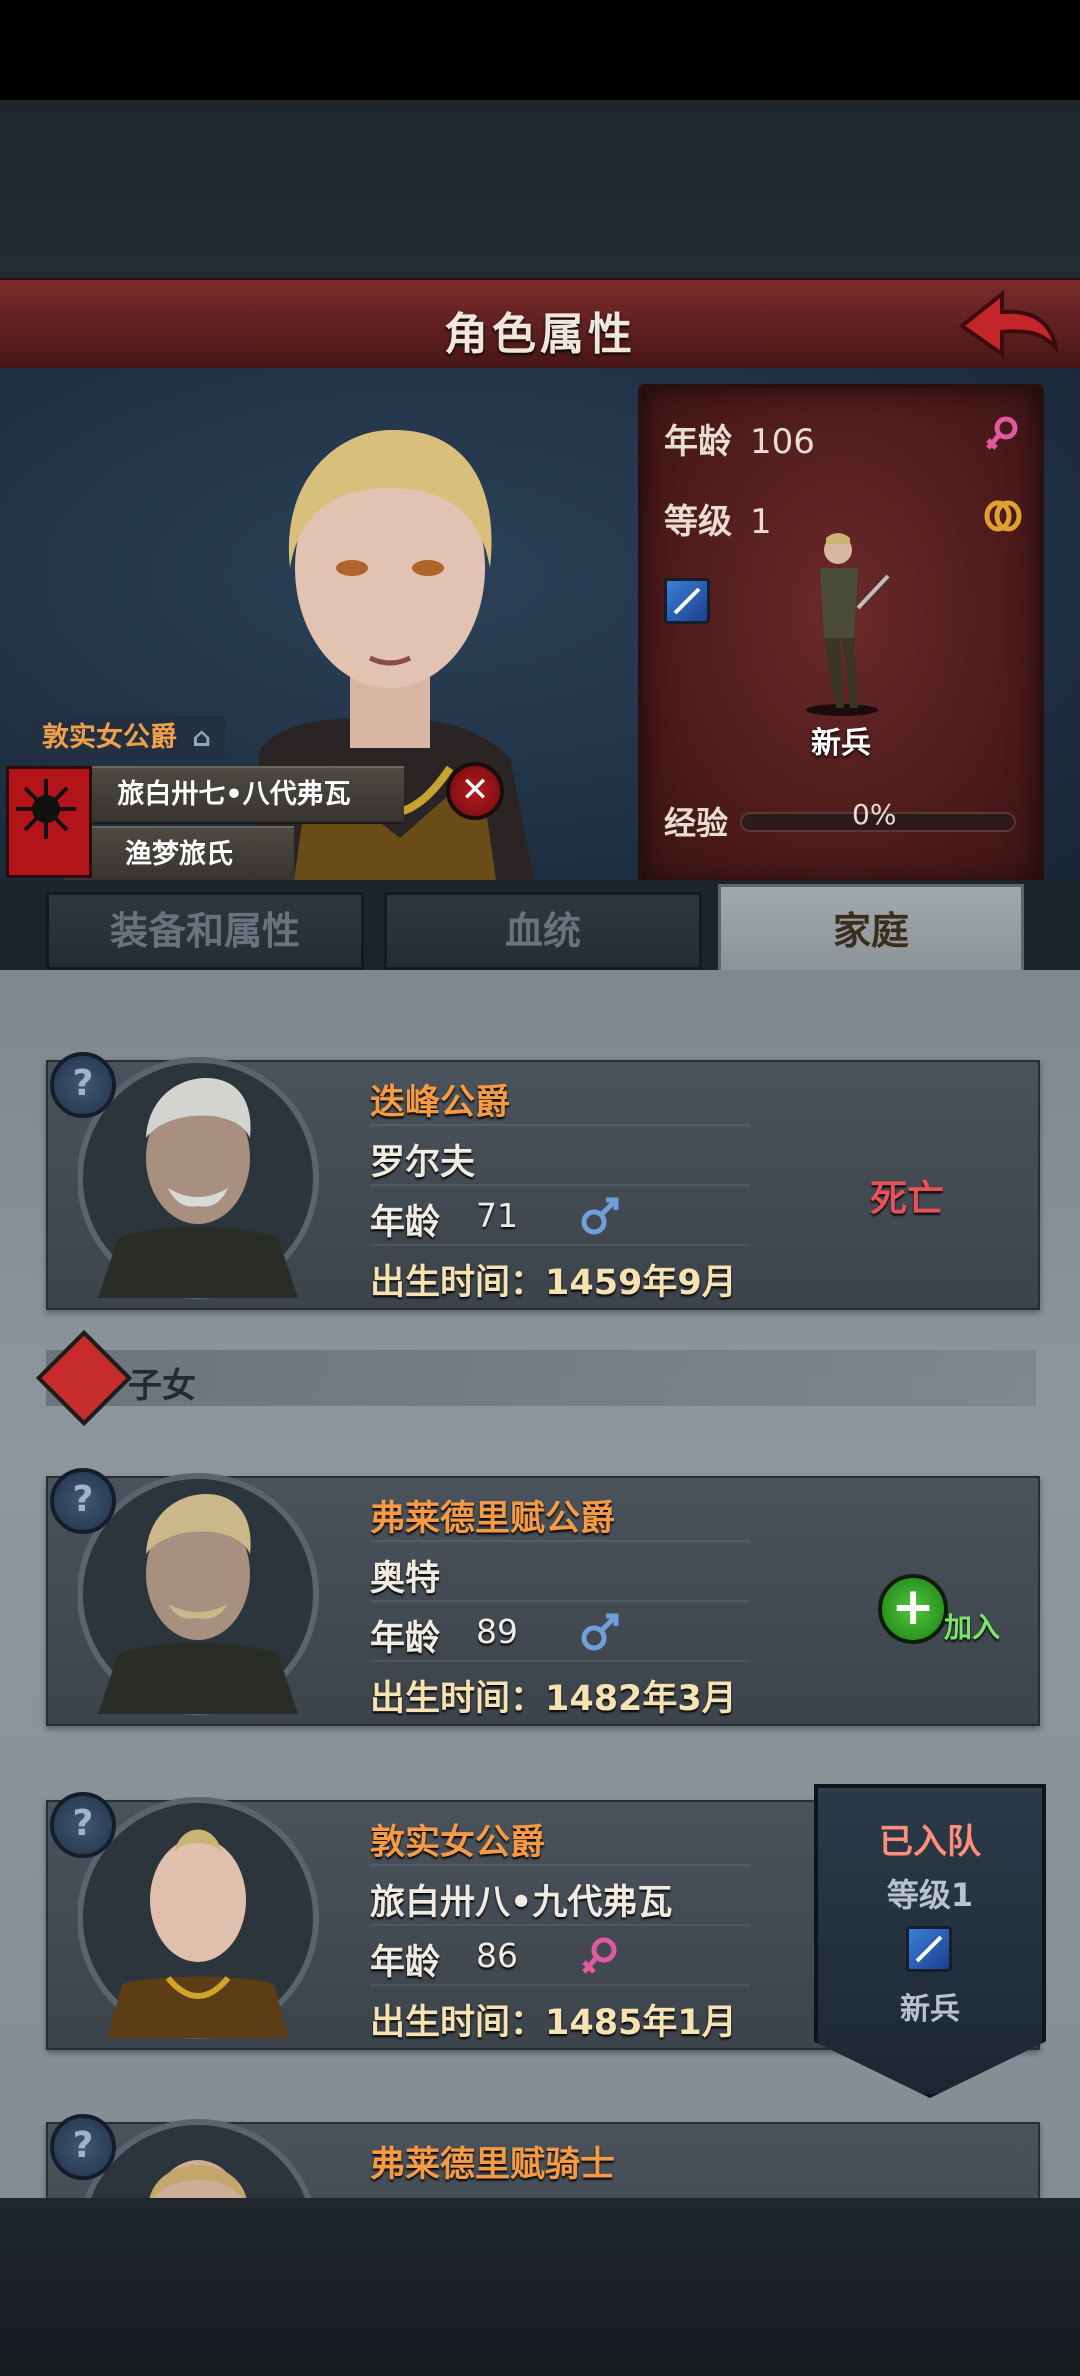 The image size is (1080, 2376). What do you see at coordinates (202, 738) in the screenshot?
I see `home-icon: ⌂` at bounding box center [202, 738].